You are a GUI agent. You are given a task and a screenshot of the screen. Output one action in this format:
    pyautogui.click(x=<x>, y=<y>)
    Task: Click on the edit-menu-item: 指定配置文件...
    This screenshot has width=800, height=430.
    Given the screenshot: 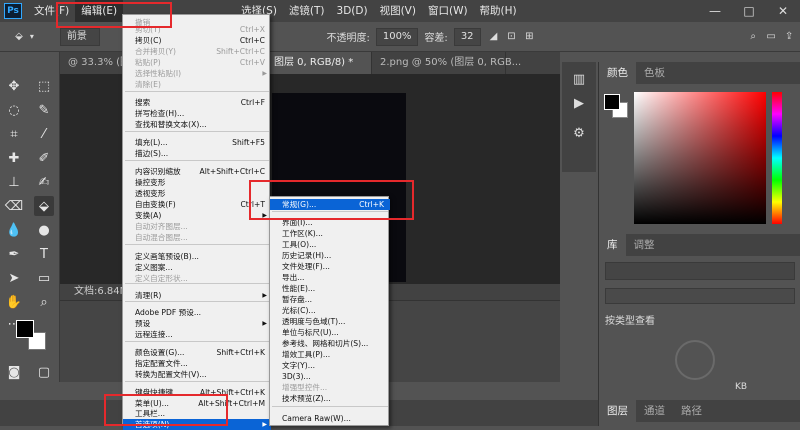 What is the action you would take?
    pyautogui.click(x=197, y=363)
    